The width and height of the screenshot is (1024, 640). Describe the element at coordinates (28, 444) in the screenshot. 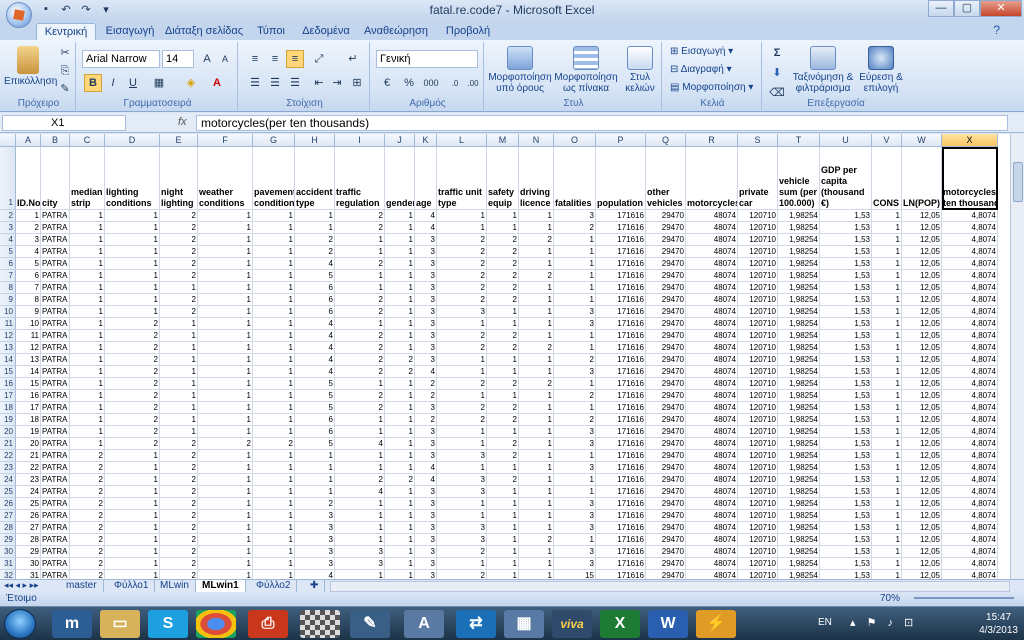

I see `table-cell: 20` at that location.